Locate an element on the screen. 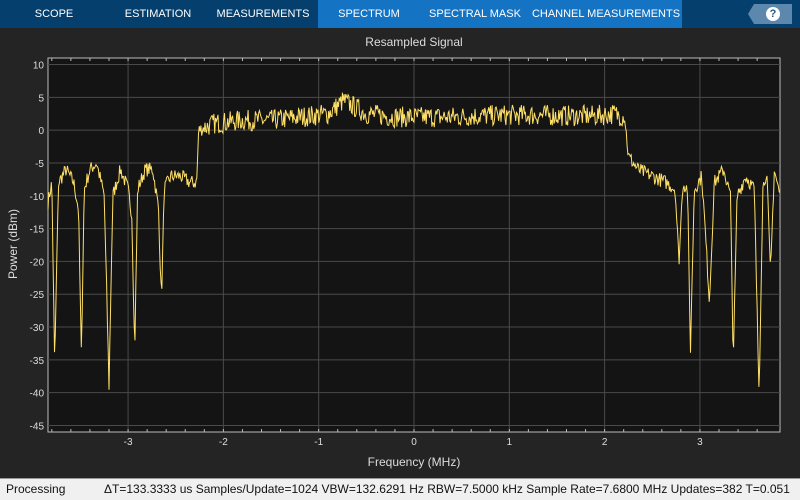 This screenshot has width=800, height=500. tab-estimation: ESTIMATION is located at coordinates (158, 14).